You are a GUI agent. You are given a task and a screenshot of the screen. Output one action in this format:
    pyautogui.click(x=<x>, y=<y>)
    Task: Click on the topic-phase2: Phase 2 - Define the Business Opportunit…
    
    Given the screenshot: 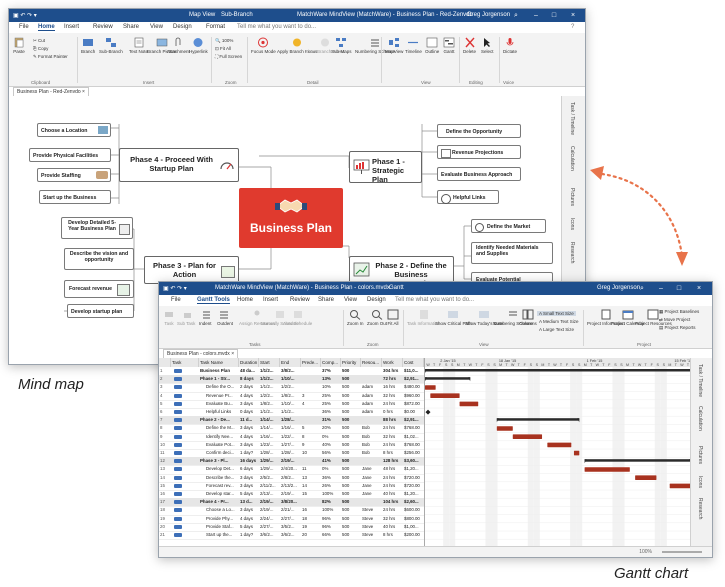 What is the action you would take?
    pyautogui.click(x=401, y=272)
    